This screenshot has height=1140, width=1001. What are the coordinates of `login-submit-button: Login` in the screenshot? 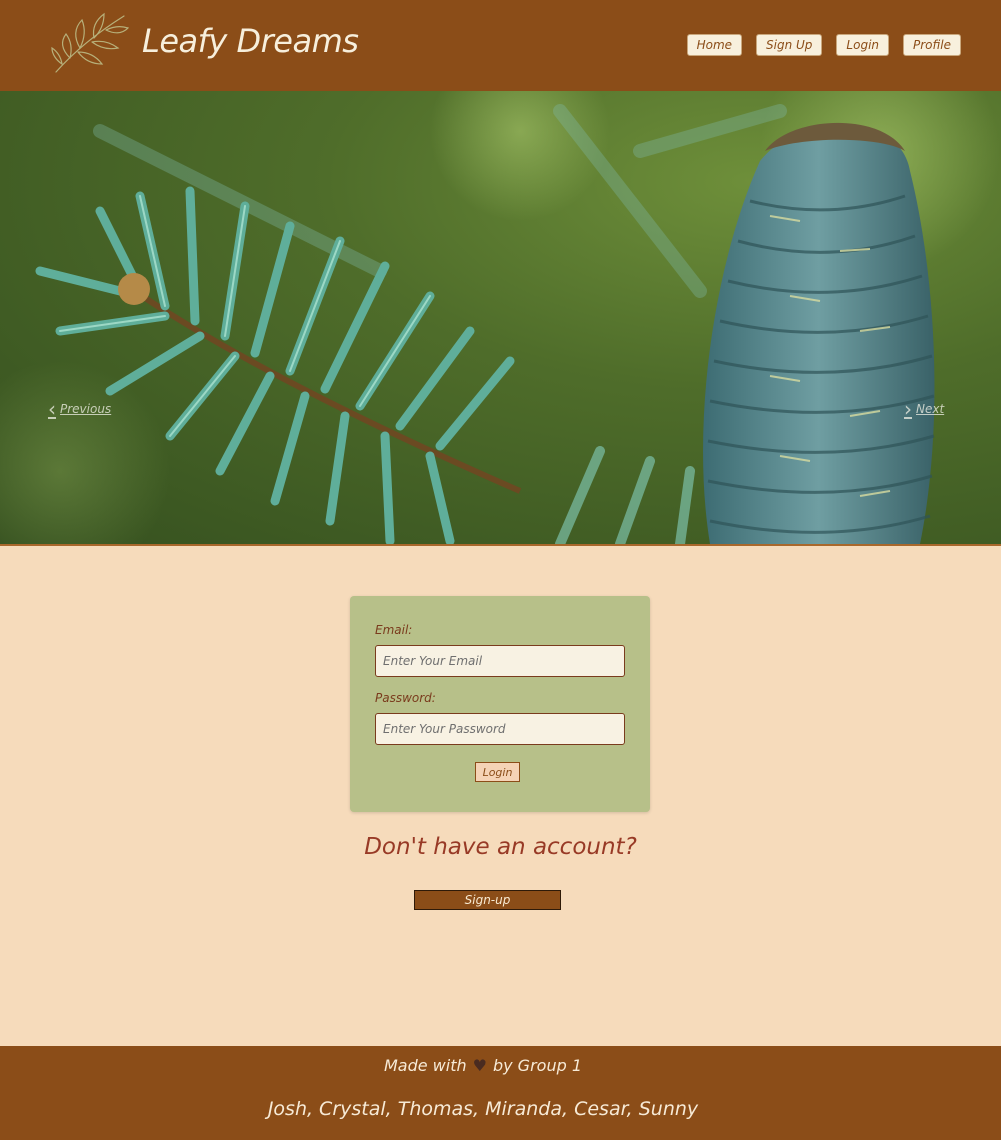 It's located at (497, 772).